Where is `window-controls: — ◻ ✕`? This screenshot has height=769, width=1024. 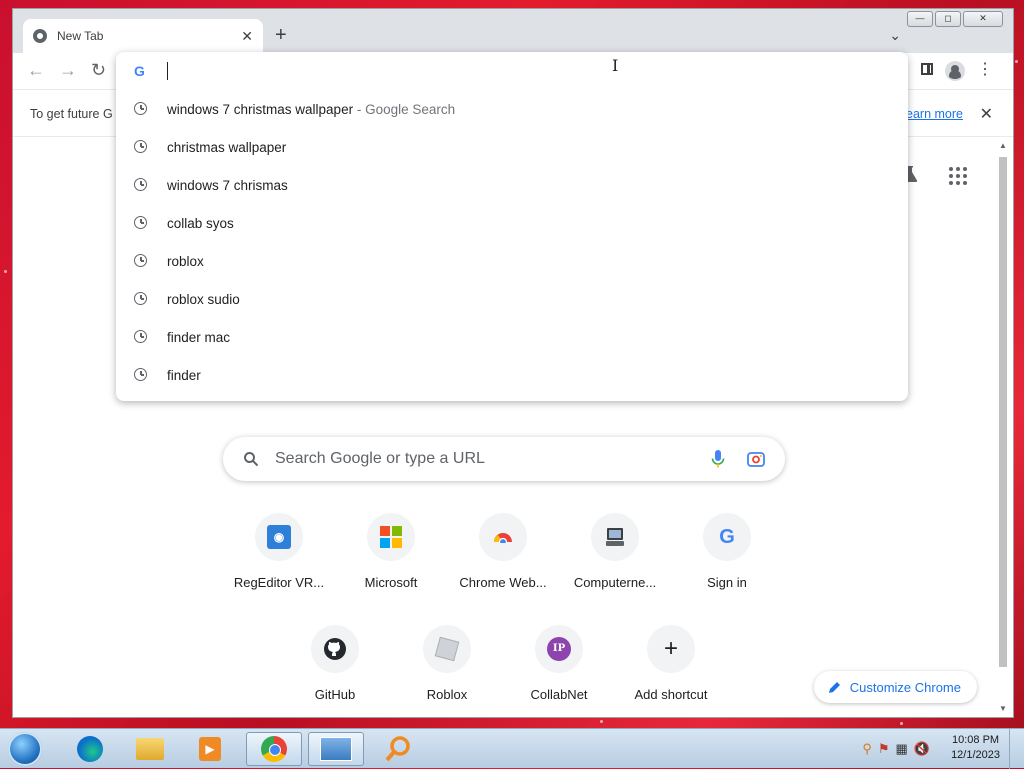 window-controls: — ◻ ✕ is located at coordinates (955, 19).